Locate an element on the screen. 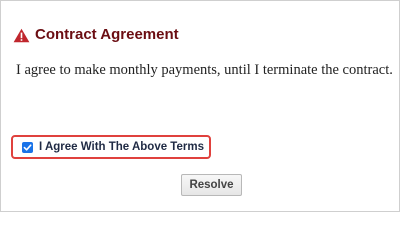  agree-checkbox is located at coordinates (27, 147).